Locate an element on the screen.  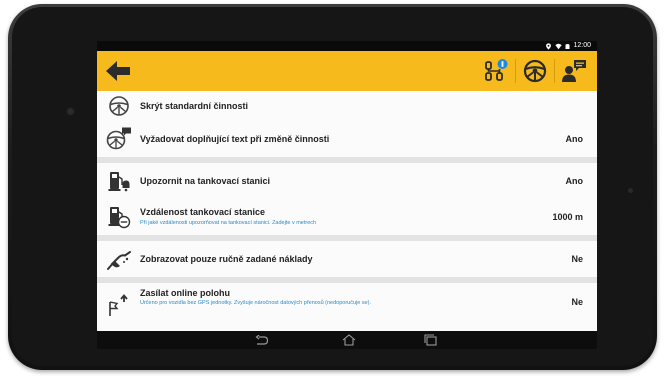
setting-title: Zobrazovat pouze ručně zadané náklady is located at coordinates (226, 259).